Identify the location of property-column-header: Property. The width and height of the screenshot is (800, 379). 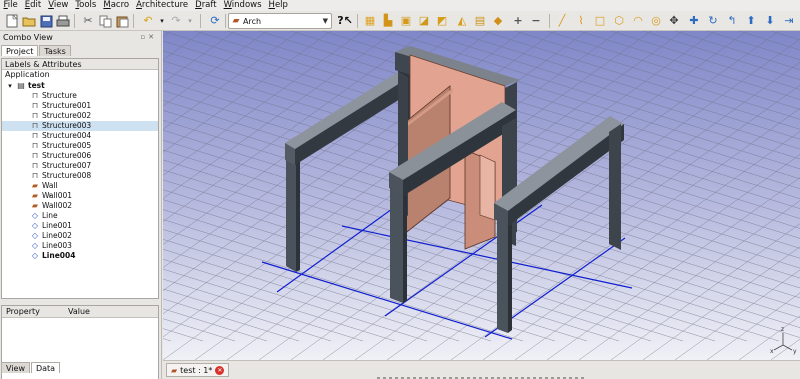
(33, 311).